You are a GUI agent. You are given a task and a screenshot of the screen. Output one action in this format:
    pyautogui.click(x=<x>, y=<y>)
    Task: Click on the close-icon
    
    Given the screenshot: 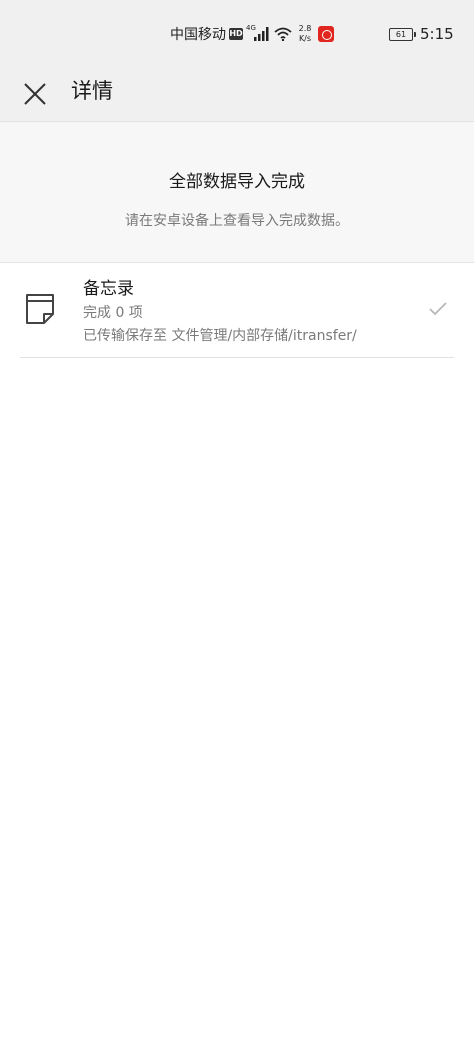 What is the action you would take?
    pyautogui.click(x=35, y=94)
    